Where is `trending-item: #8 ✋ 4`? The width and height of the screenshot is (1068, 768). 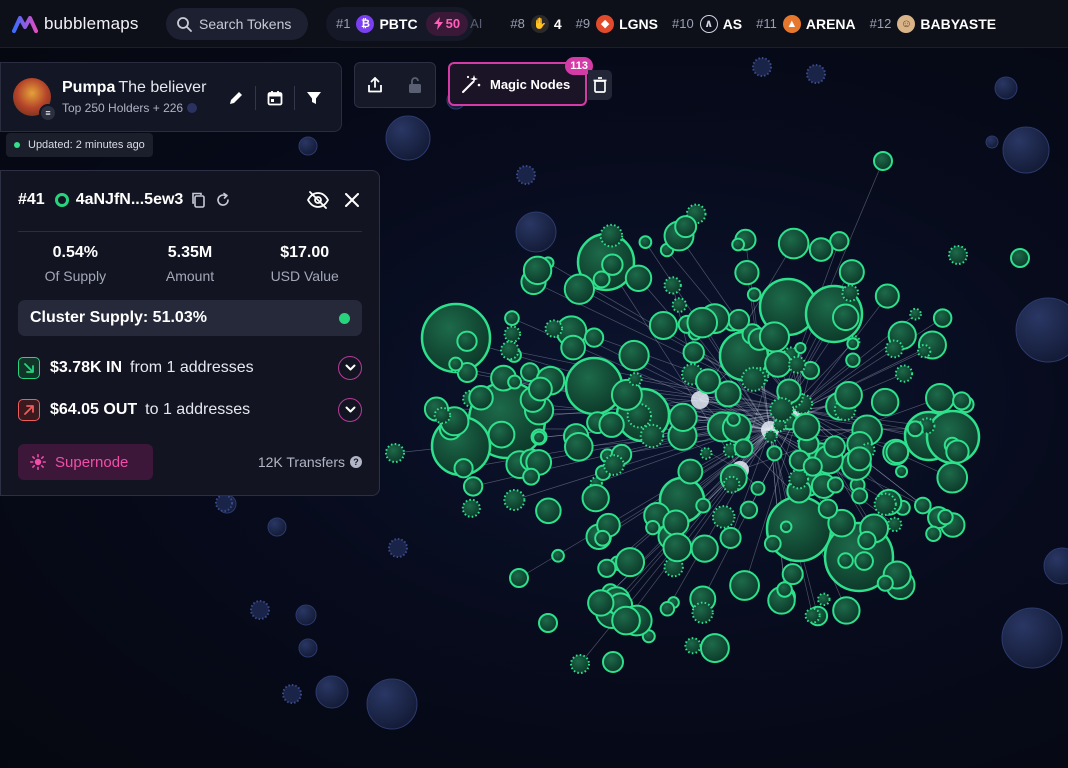
trending-item: #8 ✋ 4 is located at coordinates (536, 23).